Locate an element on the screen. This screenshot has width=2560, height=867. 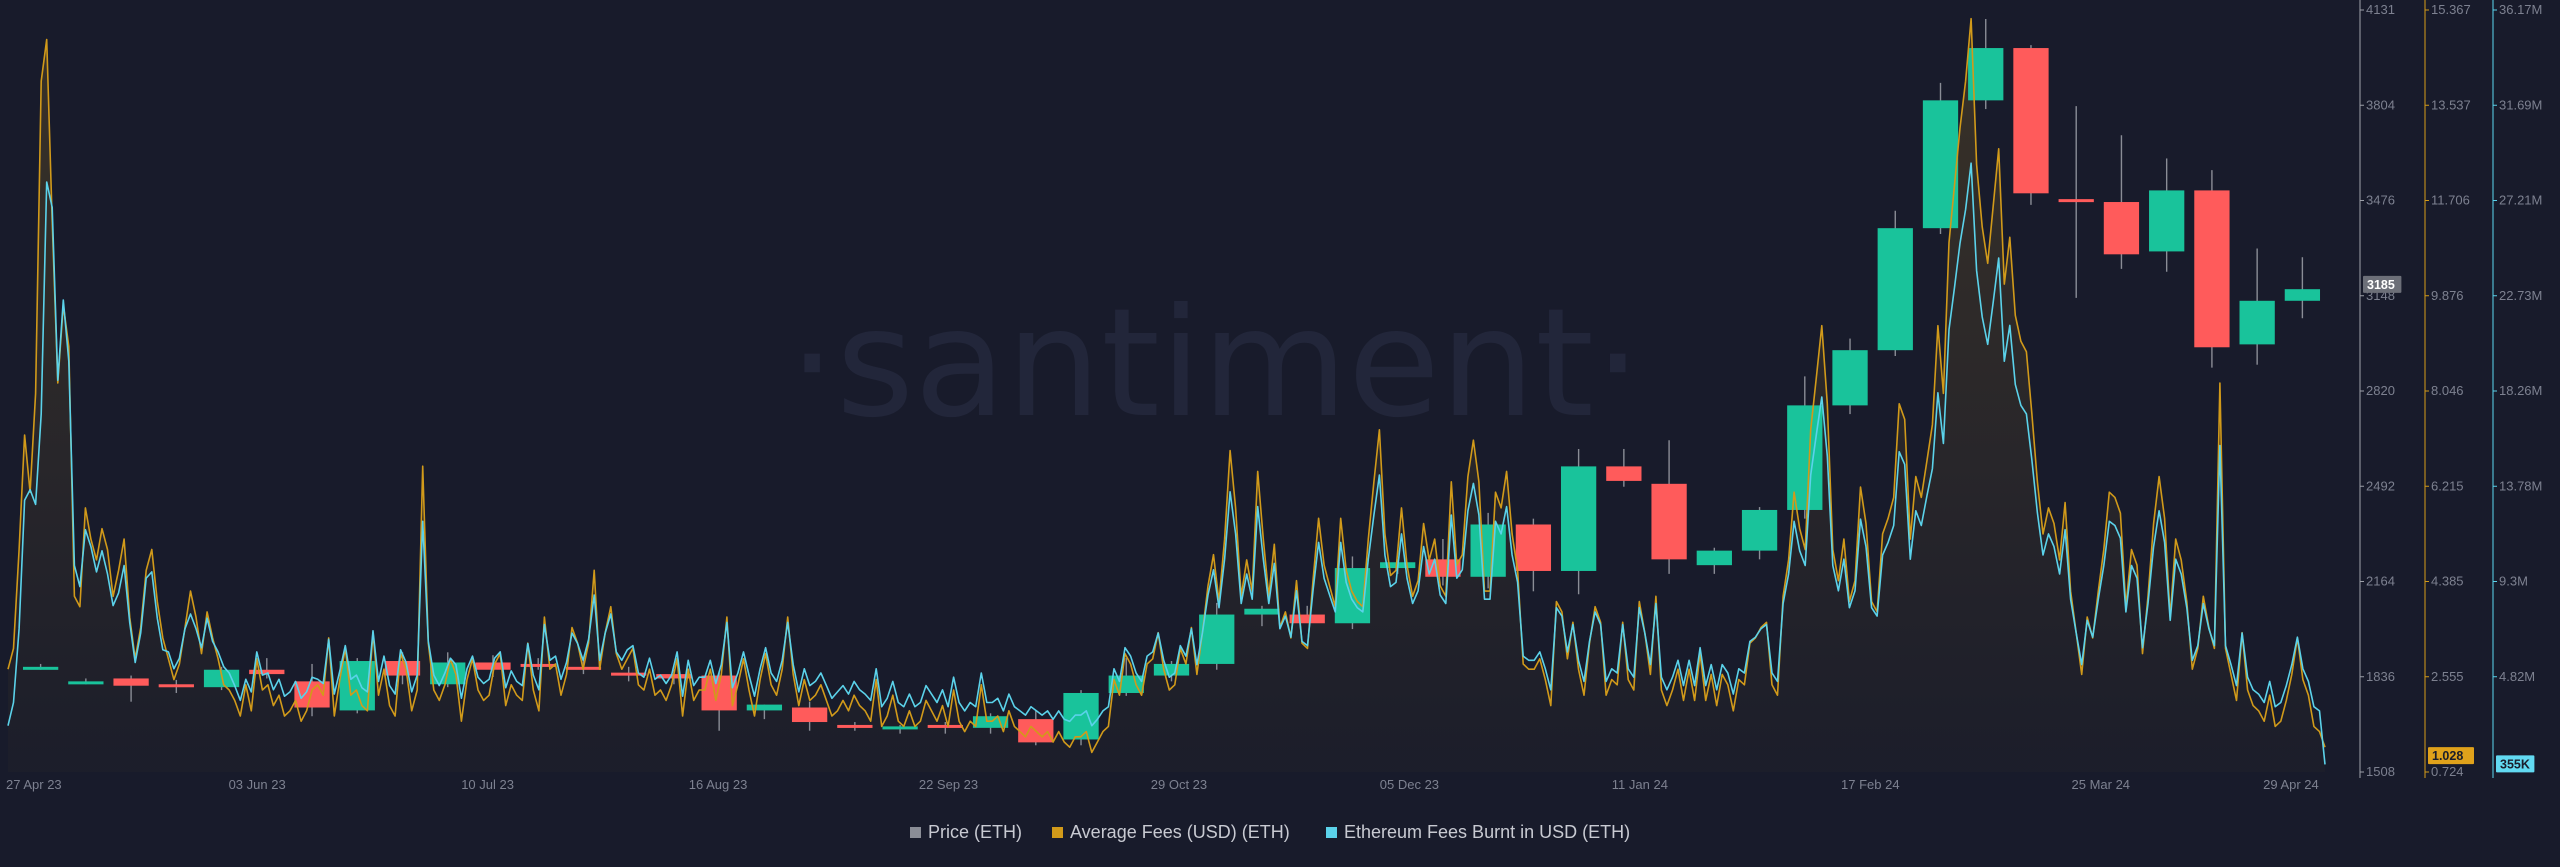
price-axis-tick-label: 3476 is located at coordinates (2380, 200).